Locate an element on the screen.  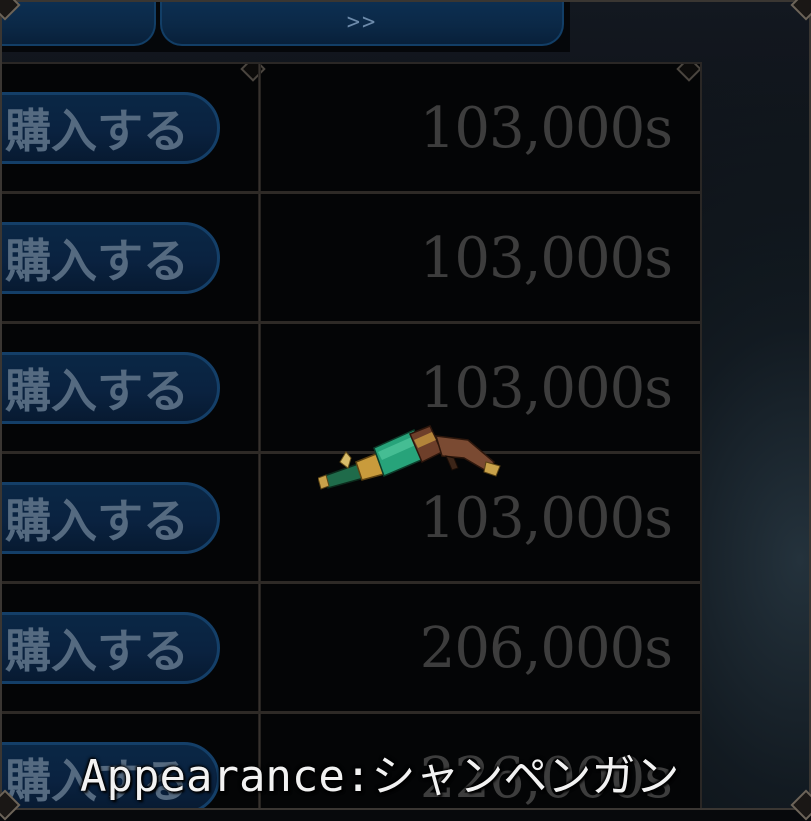
shop-tab-bar: >> is located at coordinates (285, 26).